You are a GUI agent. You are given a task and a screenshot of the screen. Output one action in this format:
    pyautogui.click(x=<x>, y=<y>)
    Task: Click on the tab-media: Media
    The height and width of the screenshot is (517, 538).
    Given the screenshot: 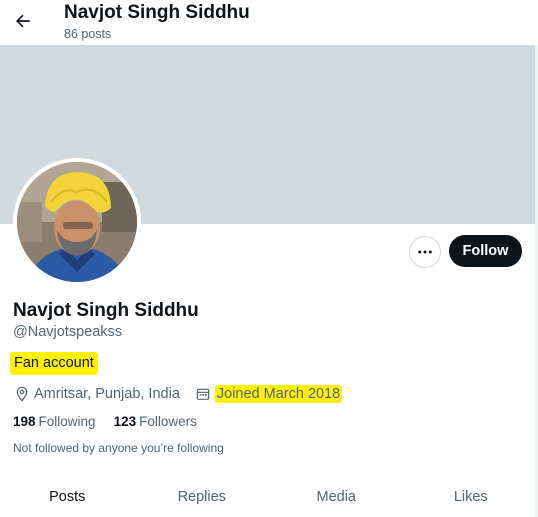 What is the action you would take?
    pyautogui.click(x=336, y=497)
    